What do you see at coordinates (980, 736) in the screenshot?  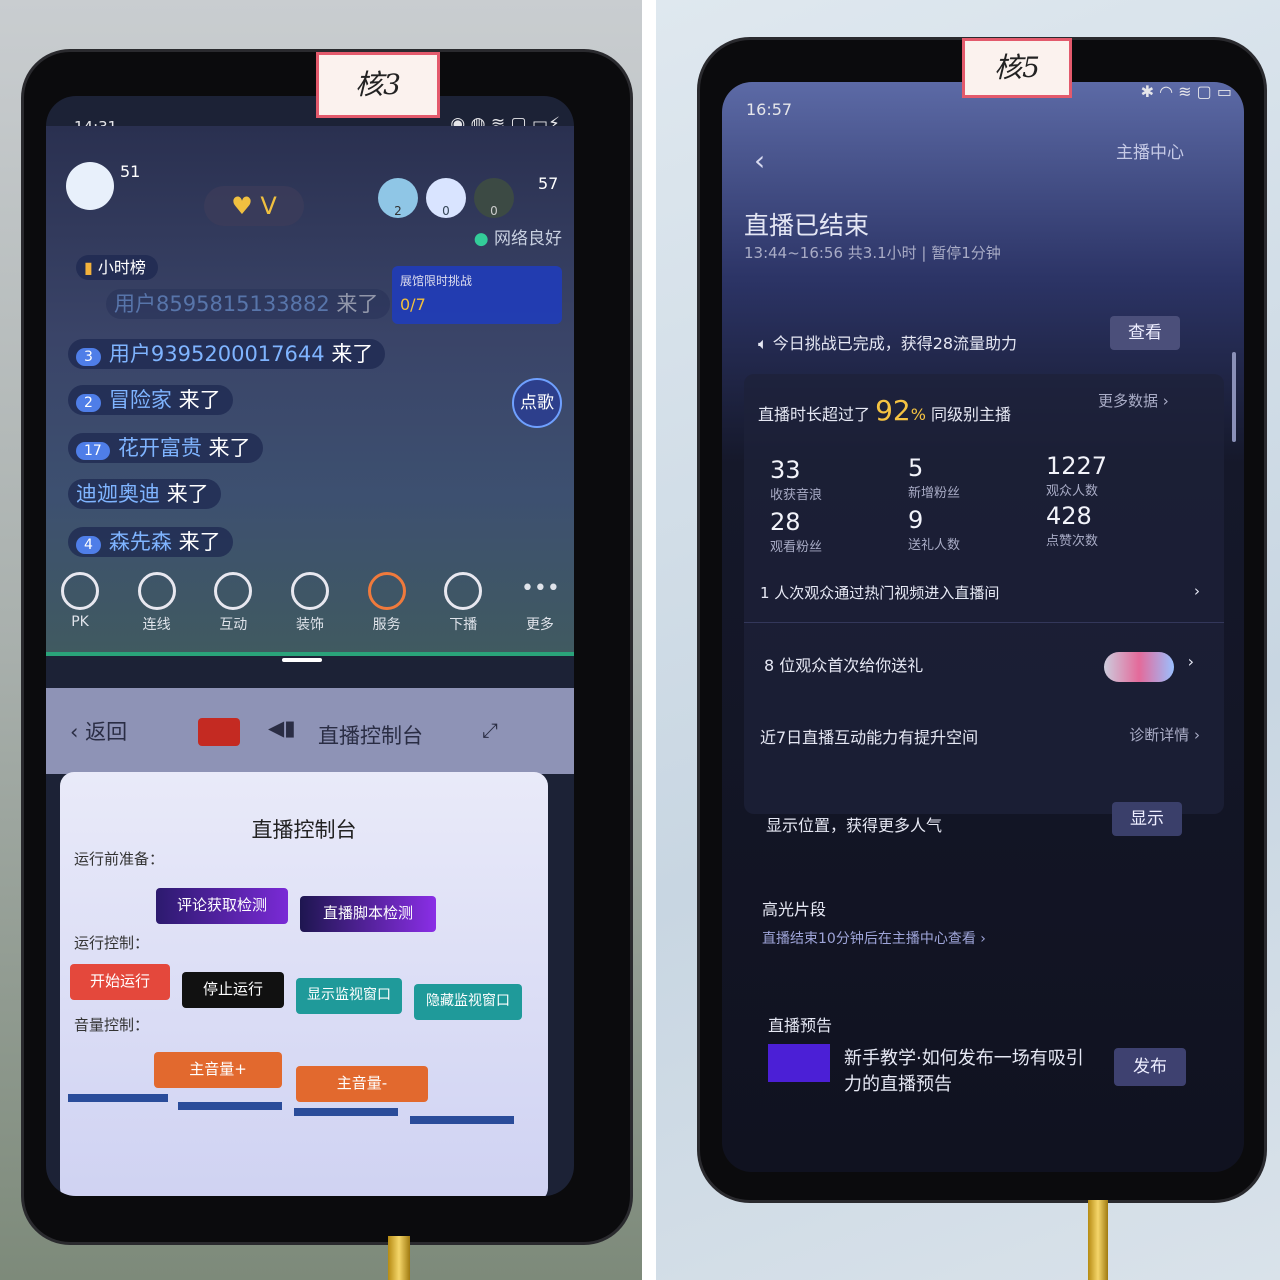 I see `interaction-row: 近7日直播互动能力有提升空间 诊断详情 ›` at bounding box center [980, 736].